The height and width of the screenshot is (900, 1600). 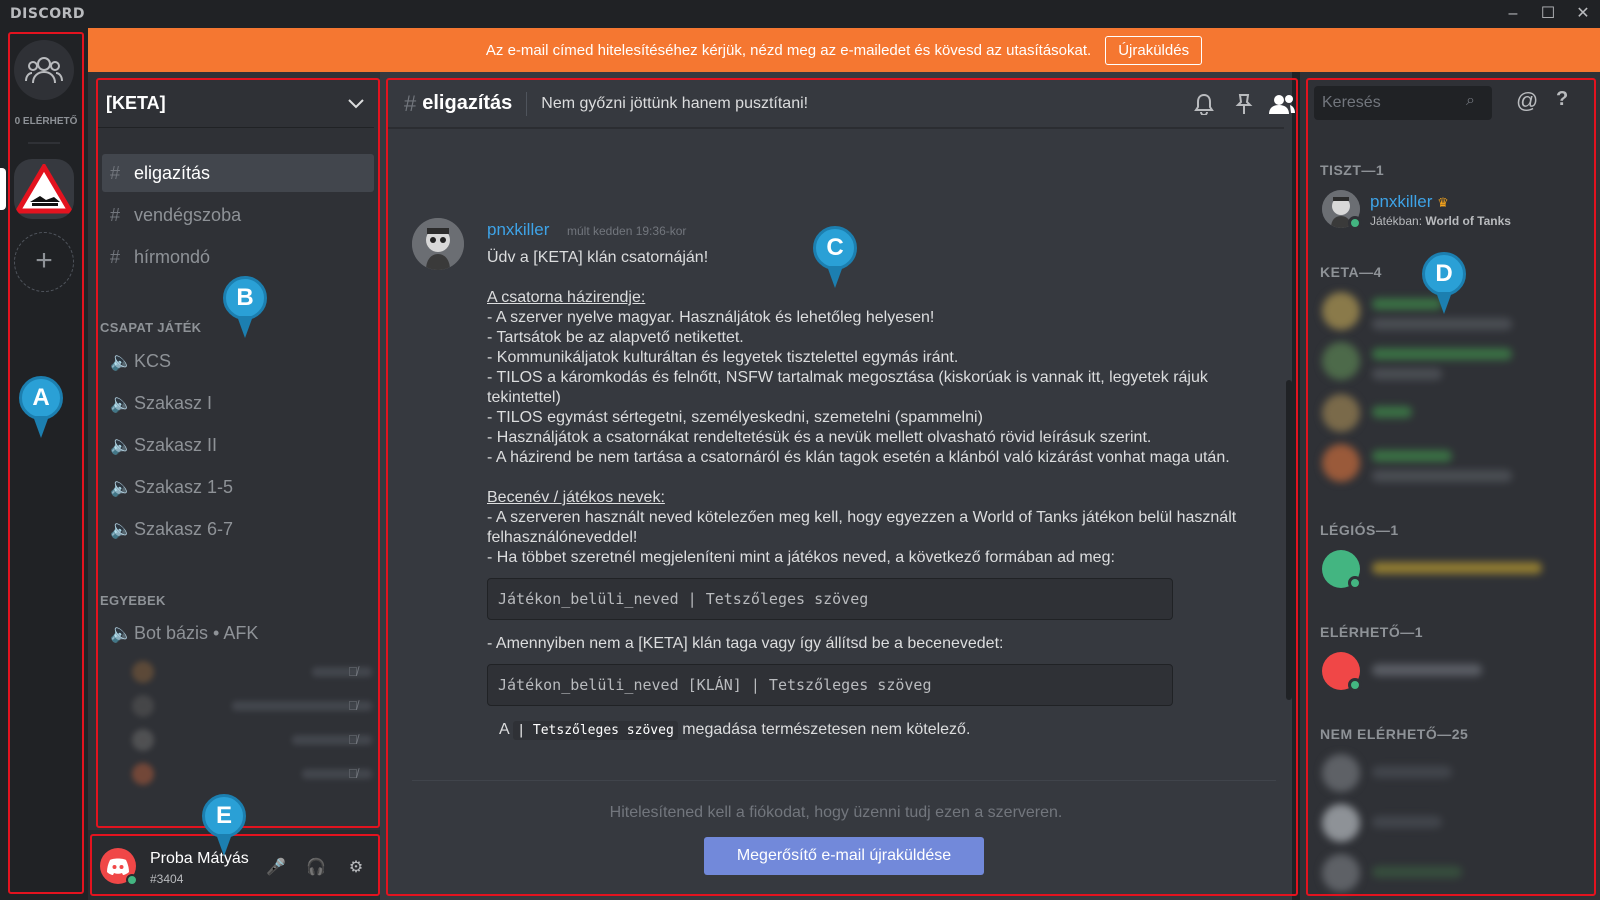 What do you see at coordinates (1154, 50) in the screenshot?
I see `resend-button: Újraküldés` at bounding box center [1154, 50].